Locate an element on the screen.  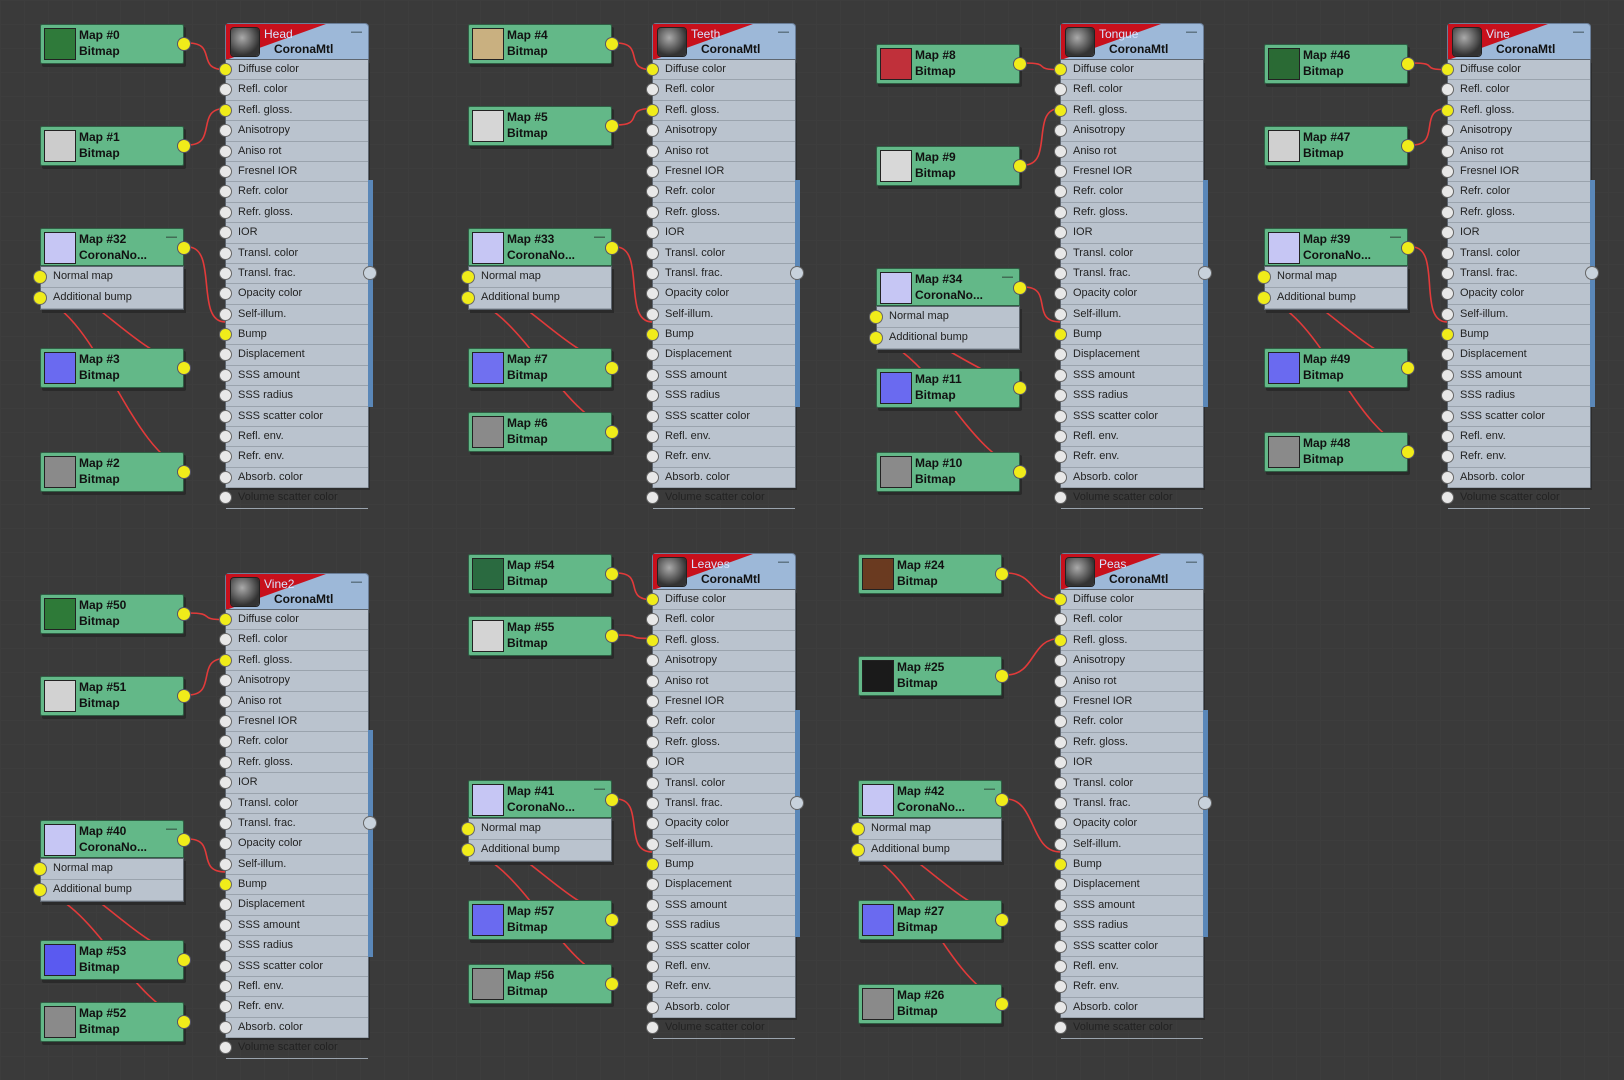
material-slot: Refr. color is located at coordinates (721, 722).